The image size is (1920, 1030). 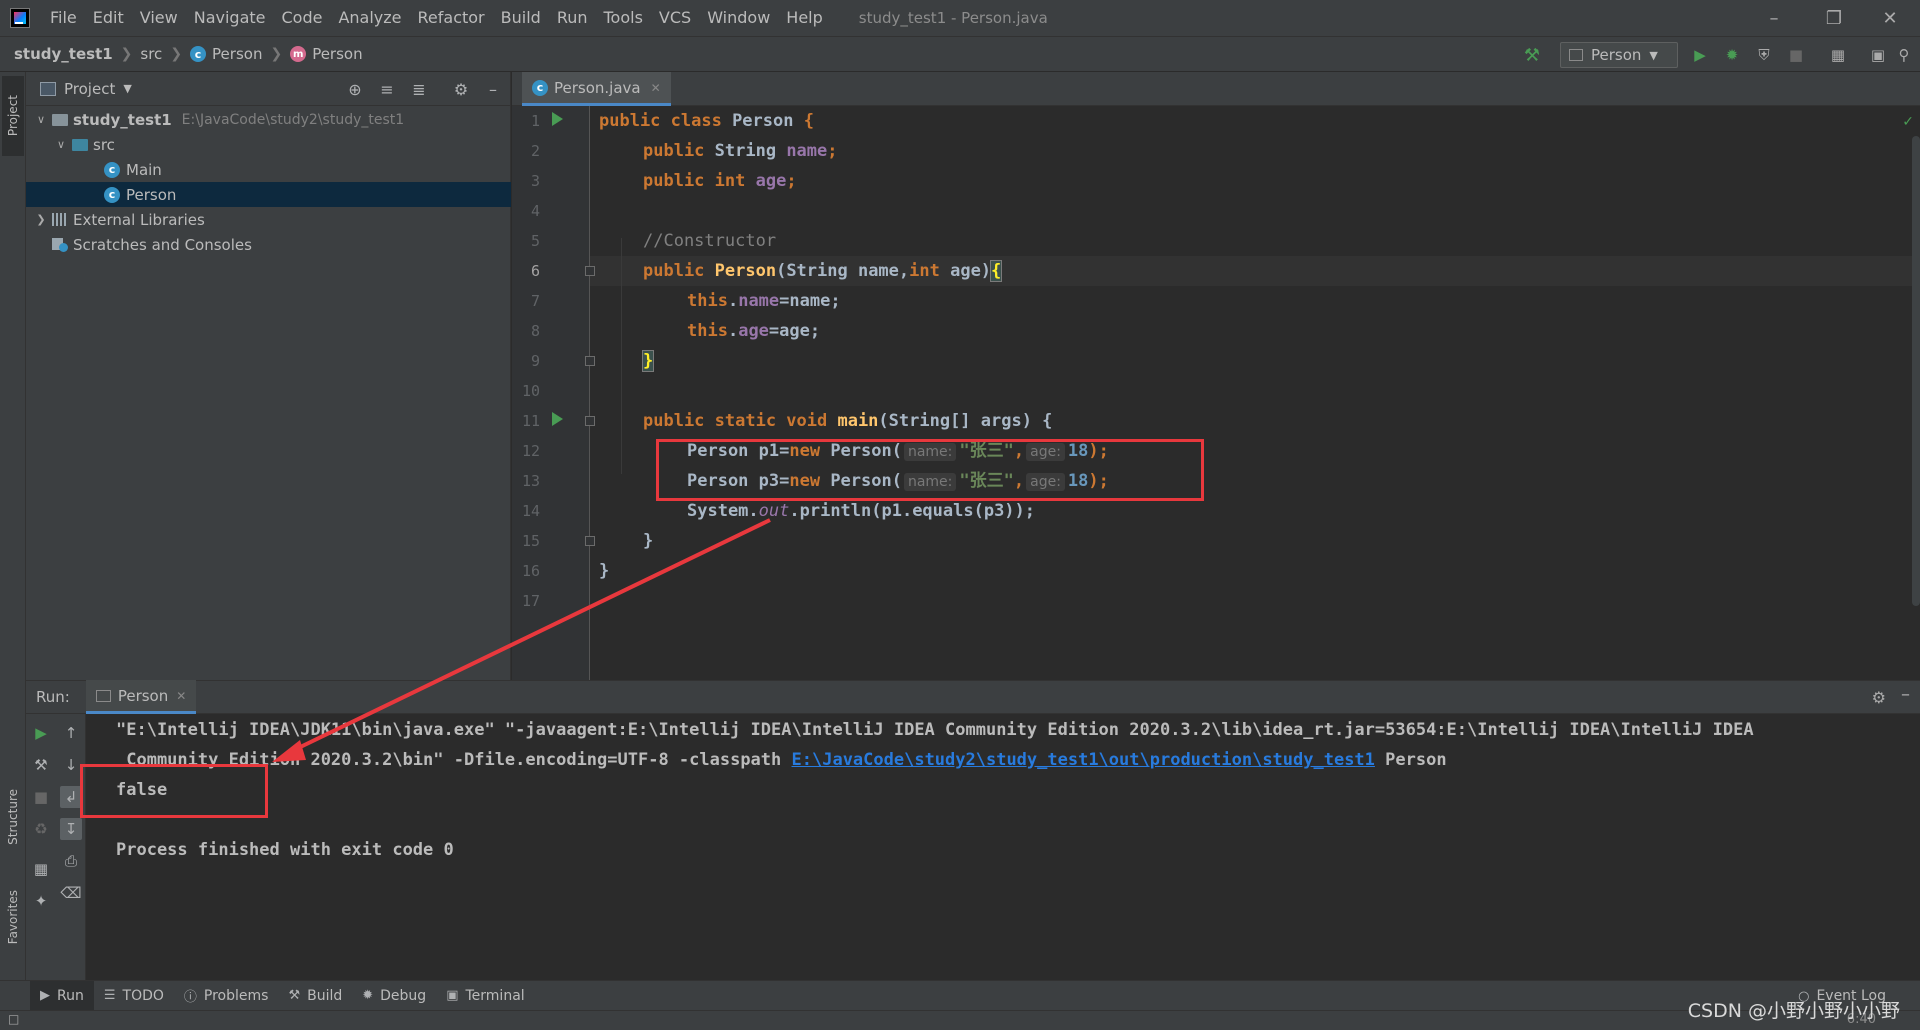 I want to click on bottom-tab-build: ⚒ Build, so click(x=315, y=996).